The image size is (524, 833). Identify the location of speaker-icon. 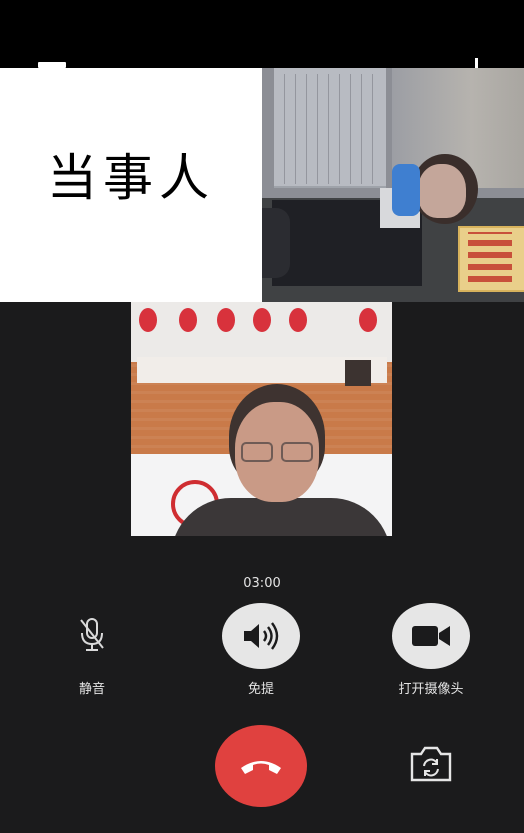
(261, 636).